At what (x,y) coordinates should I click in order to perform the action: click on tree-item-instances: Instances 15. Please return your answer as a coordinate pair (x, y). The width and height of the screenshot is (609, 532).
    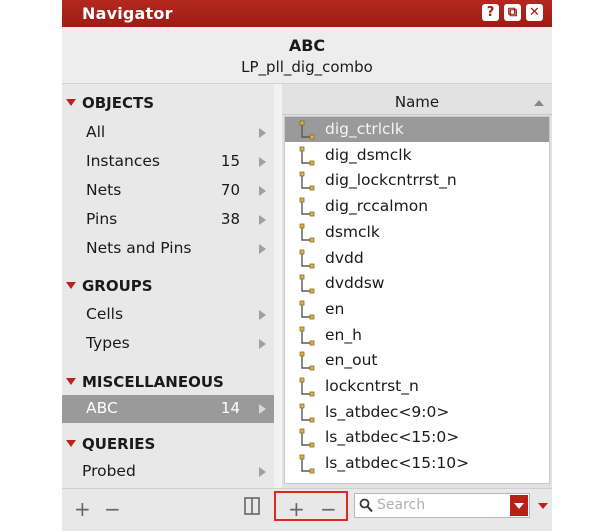
    Looking at the image, I should click on (168, 162).